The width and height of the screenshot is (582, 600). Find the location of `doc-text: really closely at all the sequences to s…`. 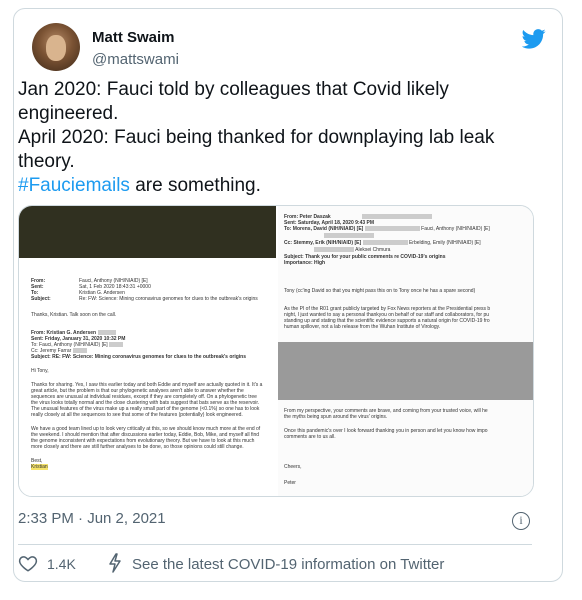

doc-text: really closely at all the sequences to s… is located at coordinates (137, 415).